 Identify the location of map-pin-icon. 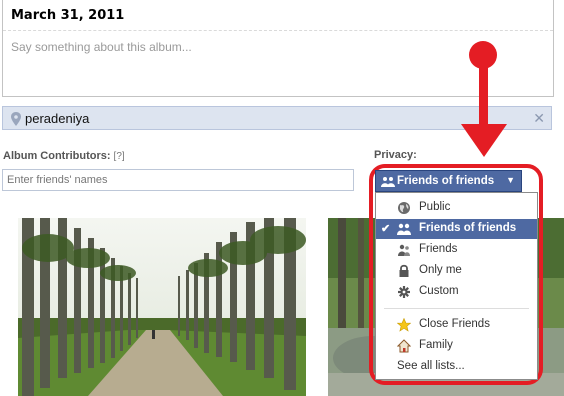
(16, 119).